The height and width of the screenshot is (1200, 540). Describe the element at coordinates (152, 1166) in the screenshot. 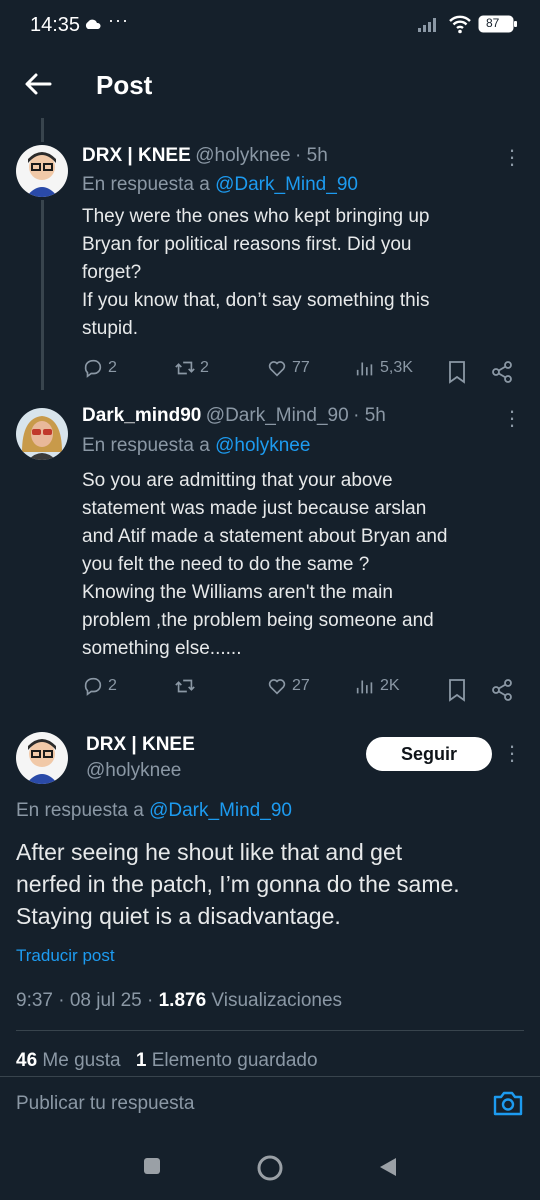

I see `recents-square-icon` at that location.